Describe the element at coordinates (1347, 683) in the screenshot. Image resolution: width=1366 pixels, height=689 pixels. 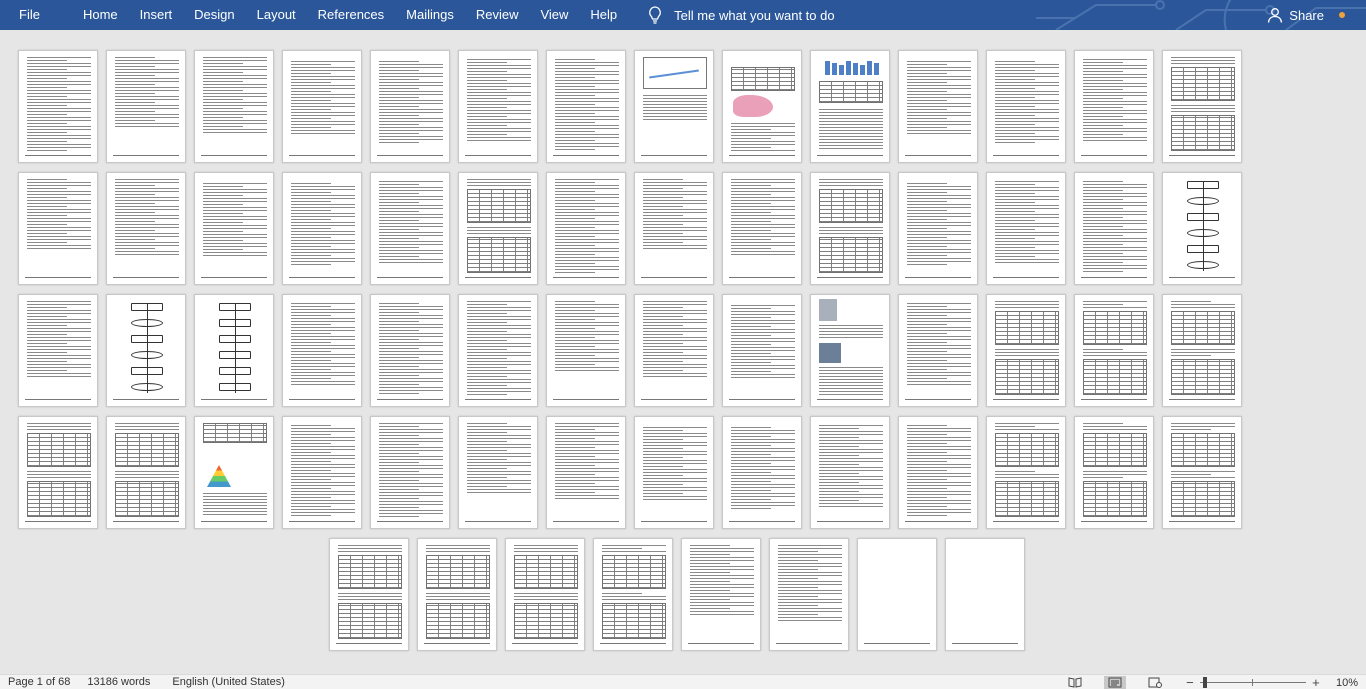
I see `zoom-level: 10%` at that location.